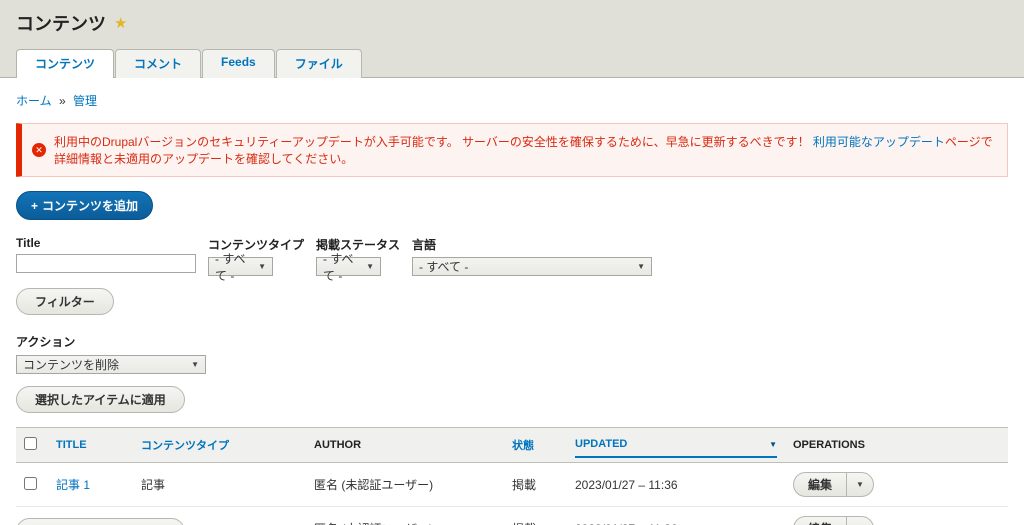  What do you see at coordinates (338, 445) in the screenshot?
I see `column-author: AUTHOR` at bounding box center [338, 445].